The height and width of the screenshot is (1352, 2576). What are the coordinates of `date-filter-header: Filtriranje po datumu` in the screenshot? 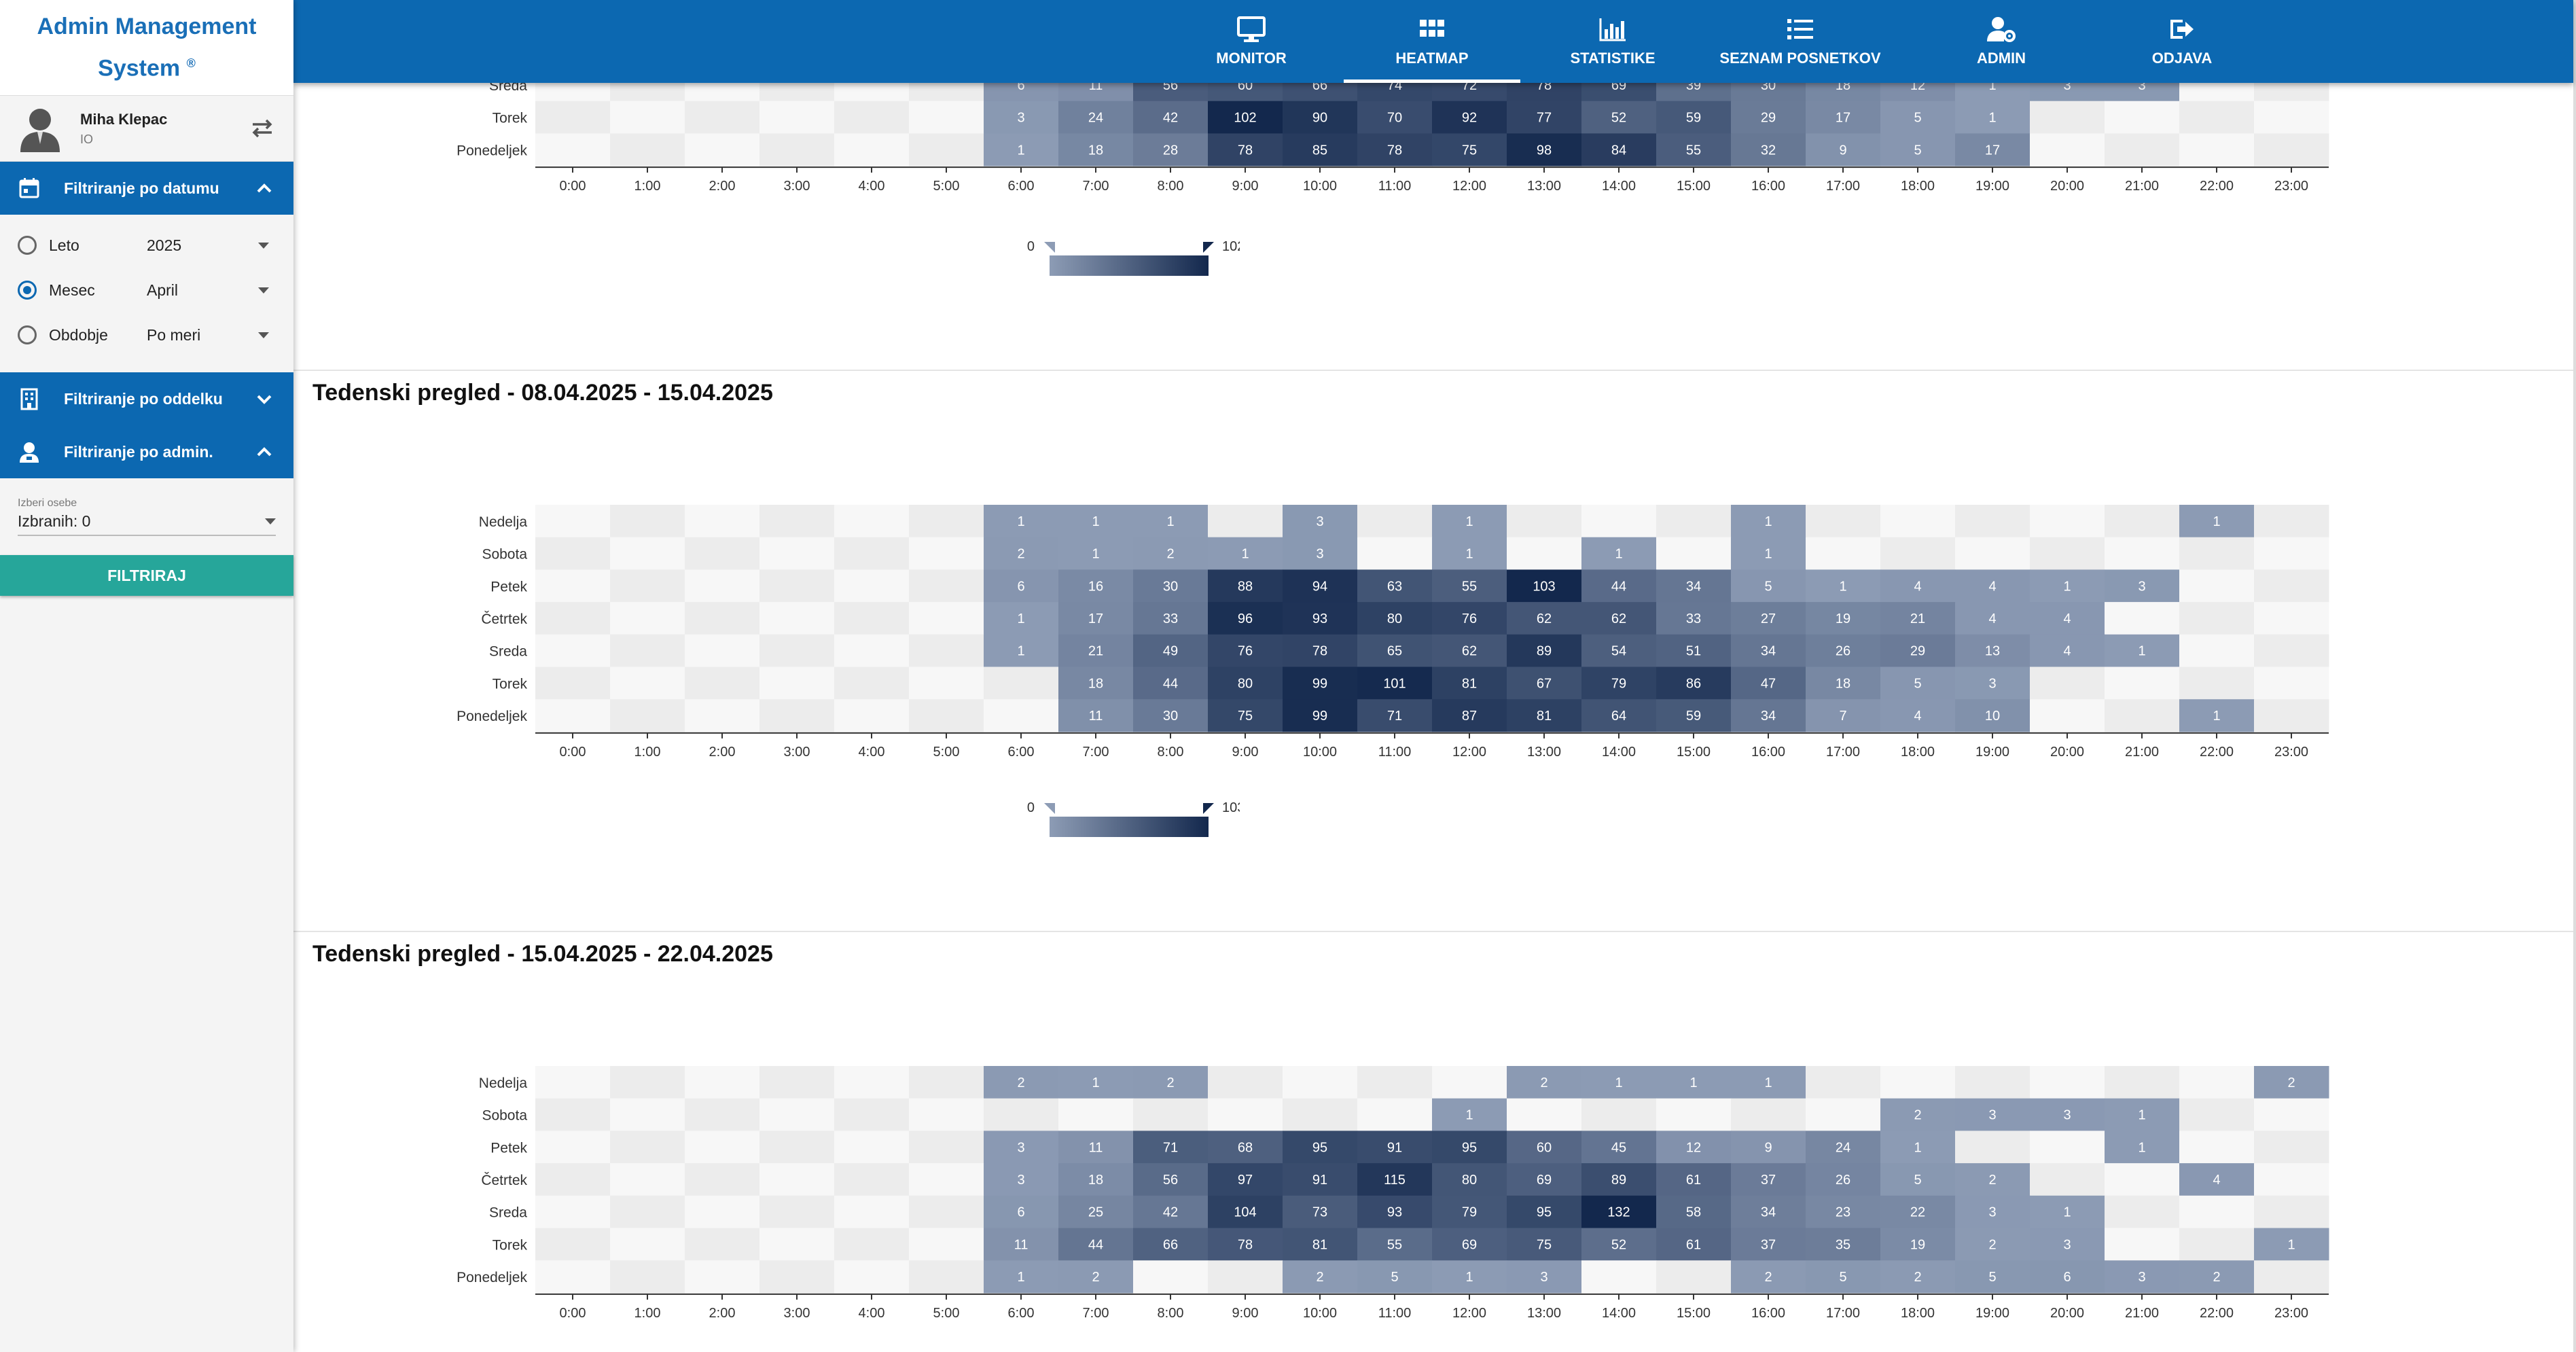 It's located at (146, 188).